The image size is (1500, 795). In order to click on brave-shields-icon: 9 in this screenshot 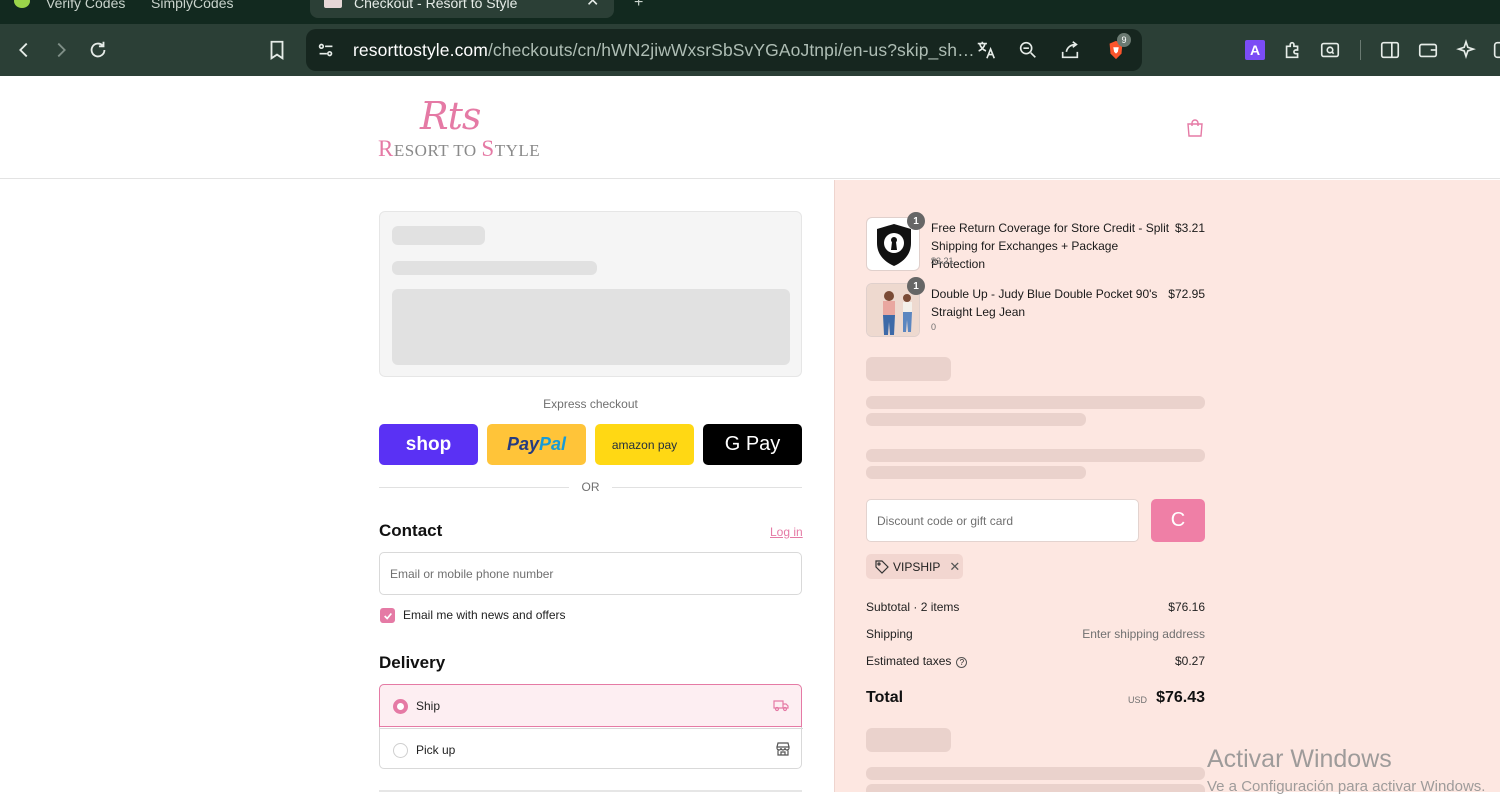, I will do `click(1116, 48)`.